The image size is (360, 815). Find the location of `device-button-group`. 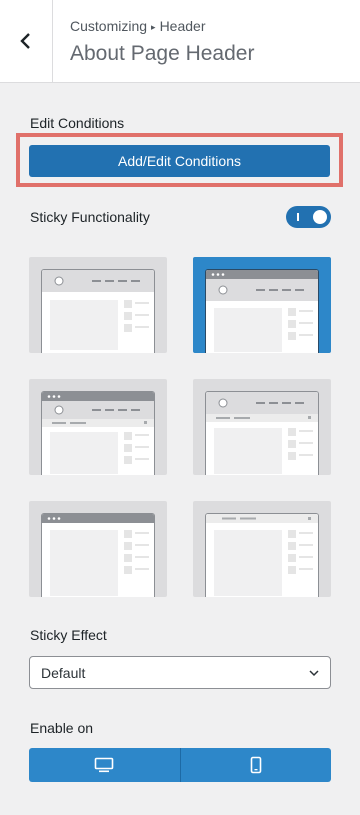

device-button-group is located at coordinates (180, 765).